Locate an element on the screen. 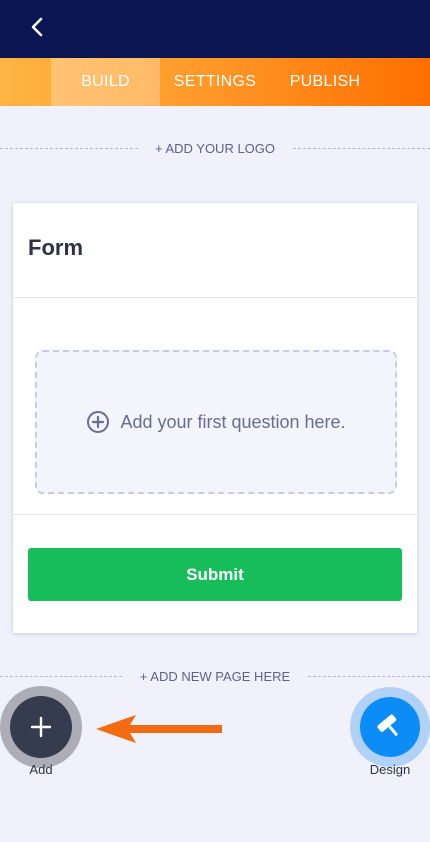 The image size is (430, 842). add-page-button: + ADD NEW PAGE HERE is located at coordinates (215, 676).